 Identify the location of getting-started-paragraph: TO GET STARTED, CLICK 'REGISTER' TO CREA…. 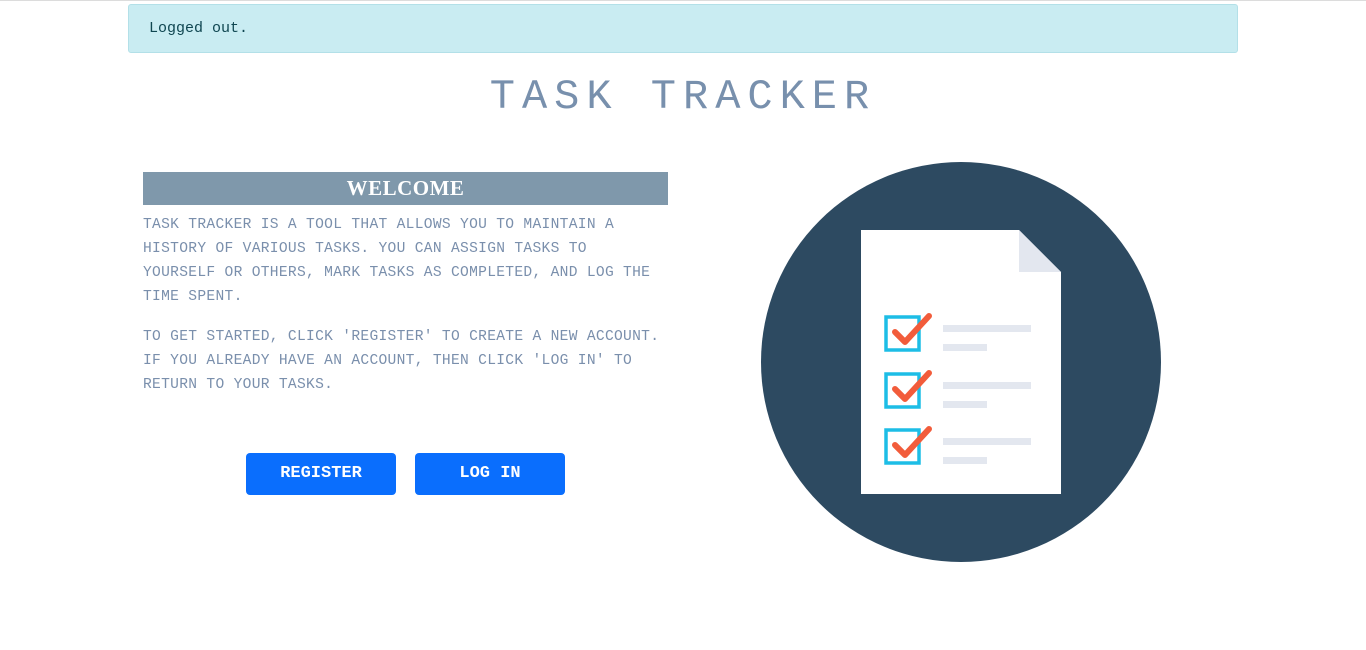
(401, 361).